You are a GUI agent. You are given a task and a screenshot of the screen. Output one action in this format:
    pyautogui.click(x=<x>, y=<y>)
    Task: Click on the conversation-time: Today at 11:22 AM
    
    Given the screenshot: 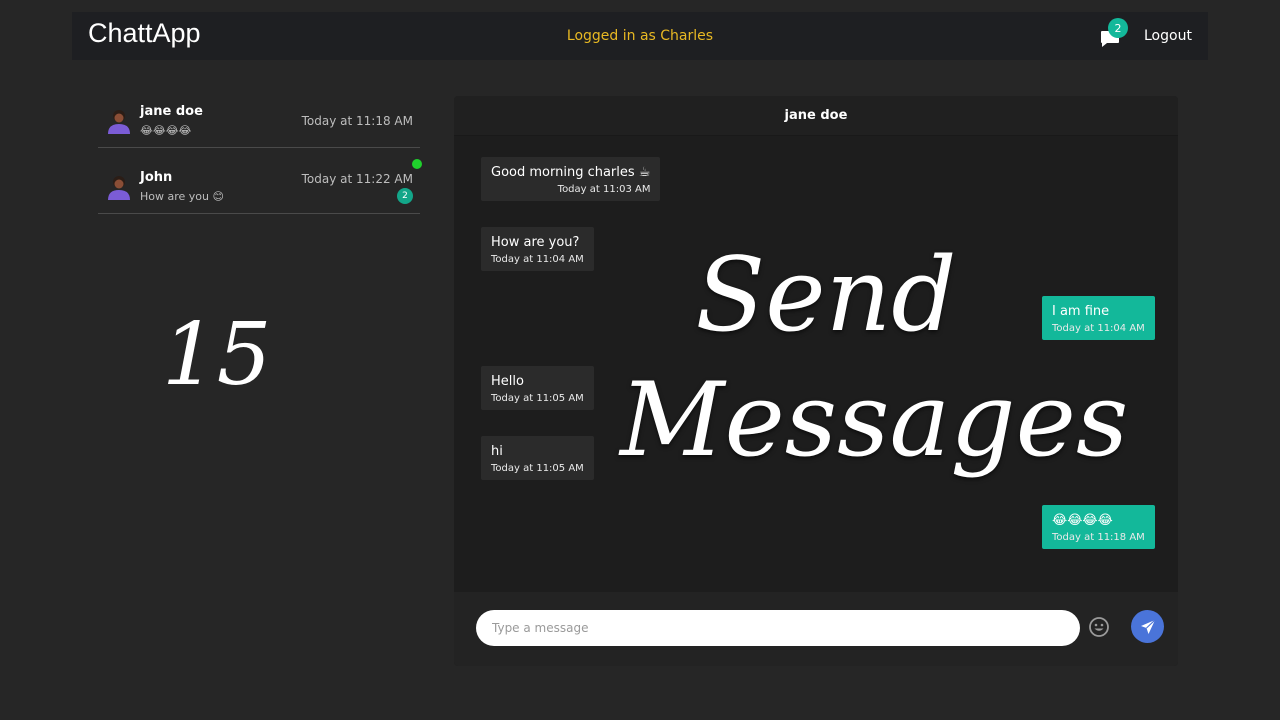 What is the action you would take?
    pyautogui.click(x=357, y=179)
    